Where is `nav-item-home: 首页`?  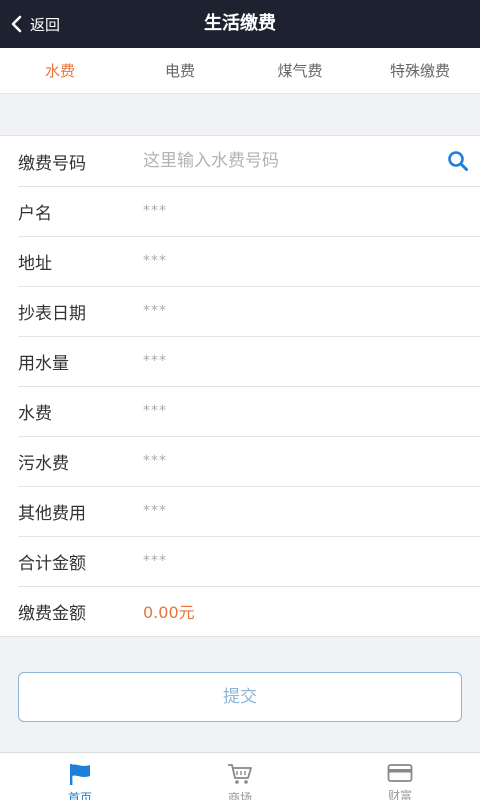
nav-item-home: 首页 is located at coordinates (80, 776).